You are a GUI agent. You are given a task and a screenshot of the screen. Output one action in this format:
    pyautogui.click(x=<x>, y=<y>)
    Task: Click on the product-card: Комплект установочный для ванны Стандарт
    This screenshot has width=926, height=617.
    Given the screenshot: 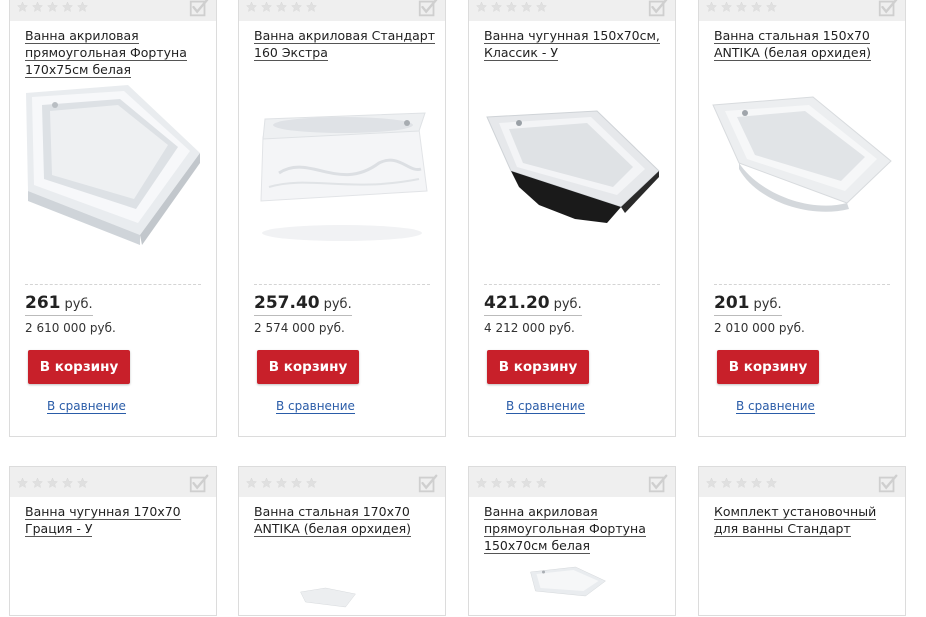 What is the action you would take?
    pyautogui.click(x=802, y=541)
    